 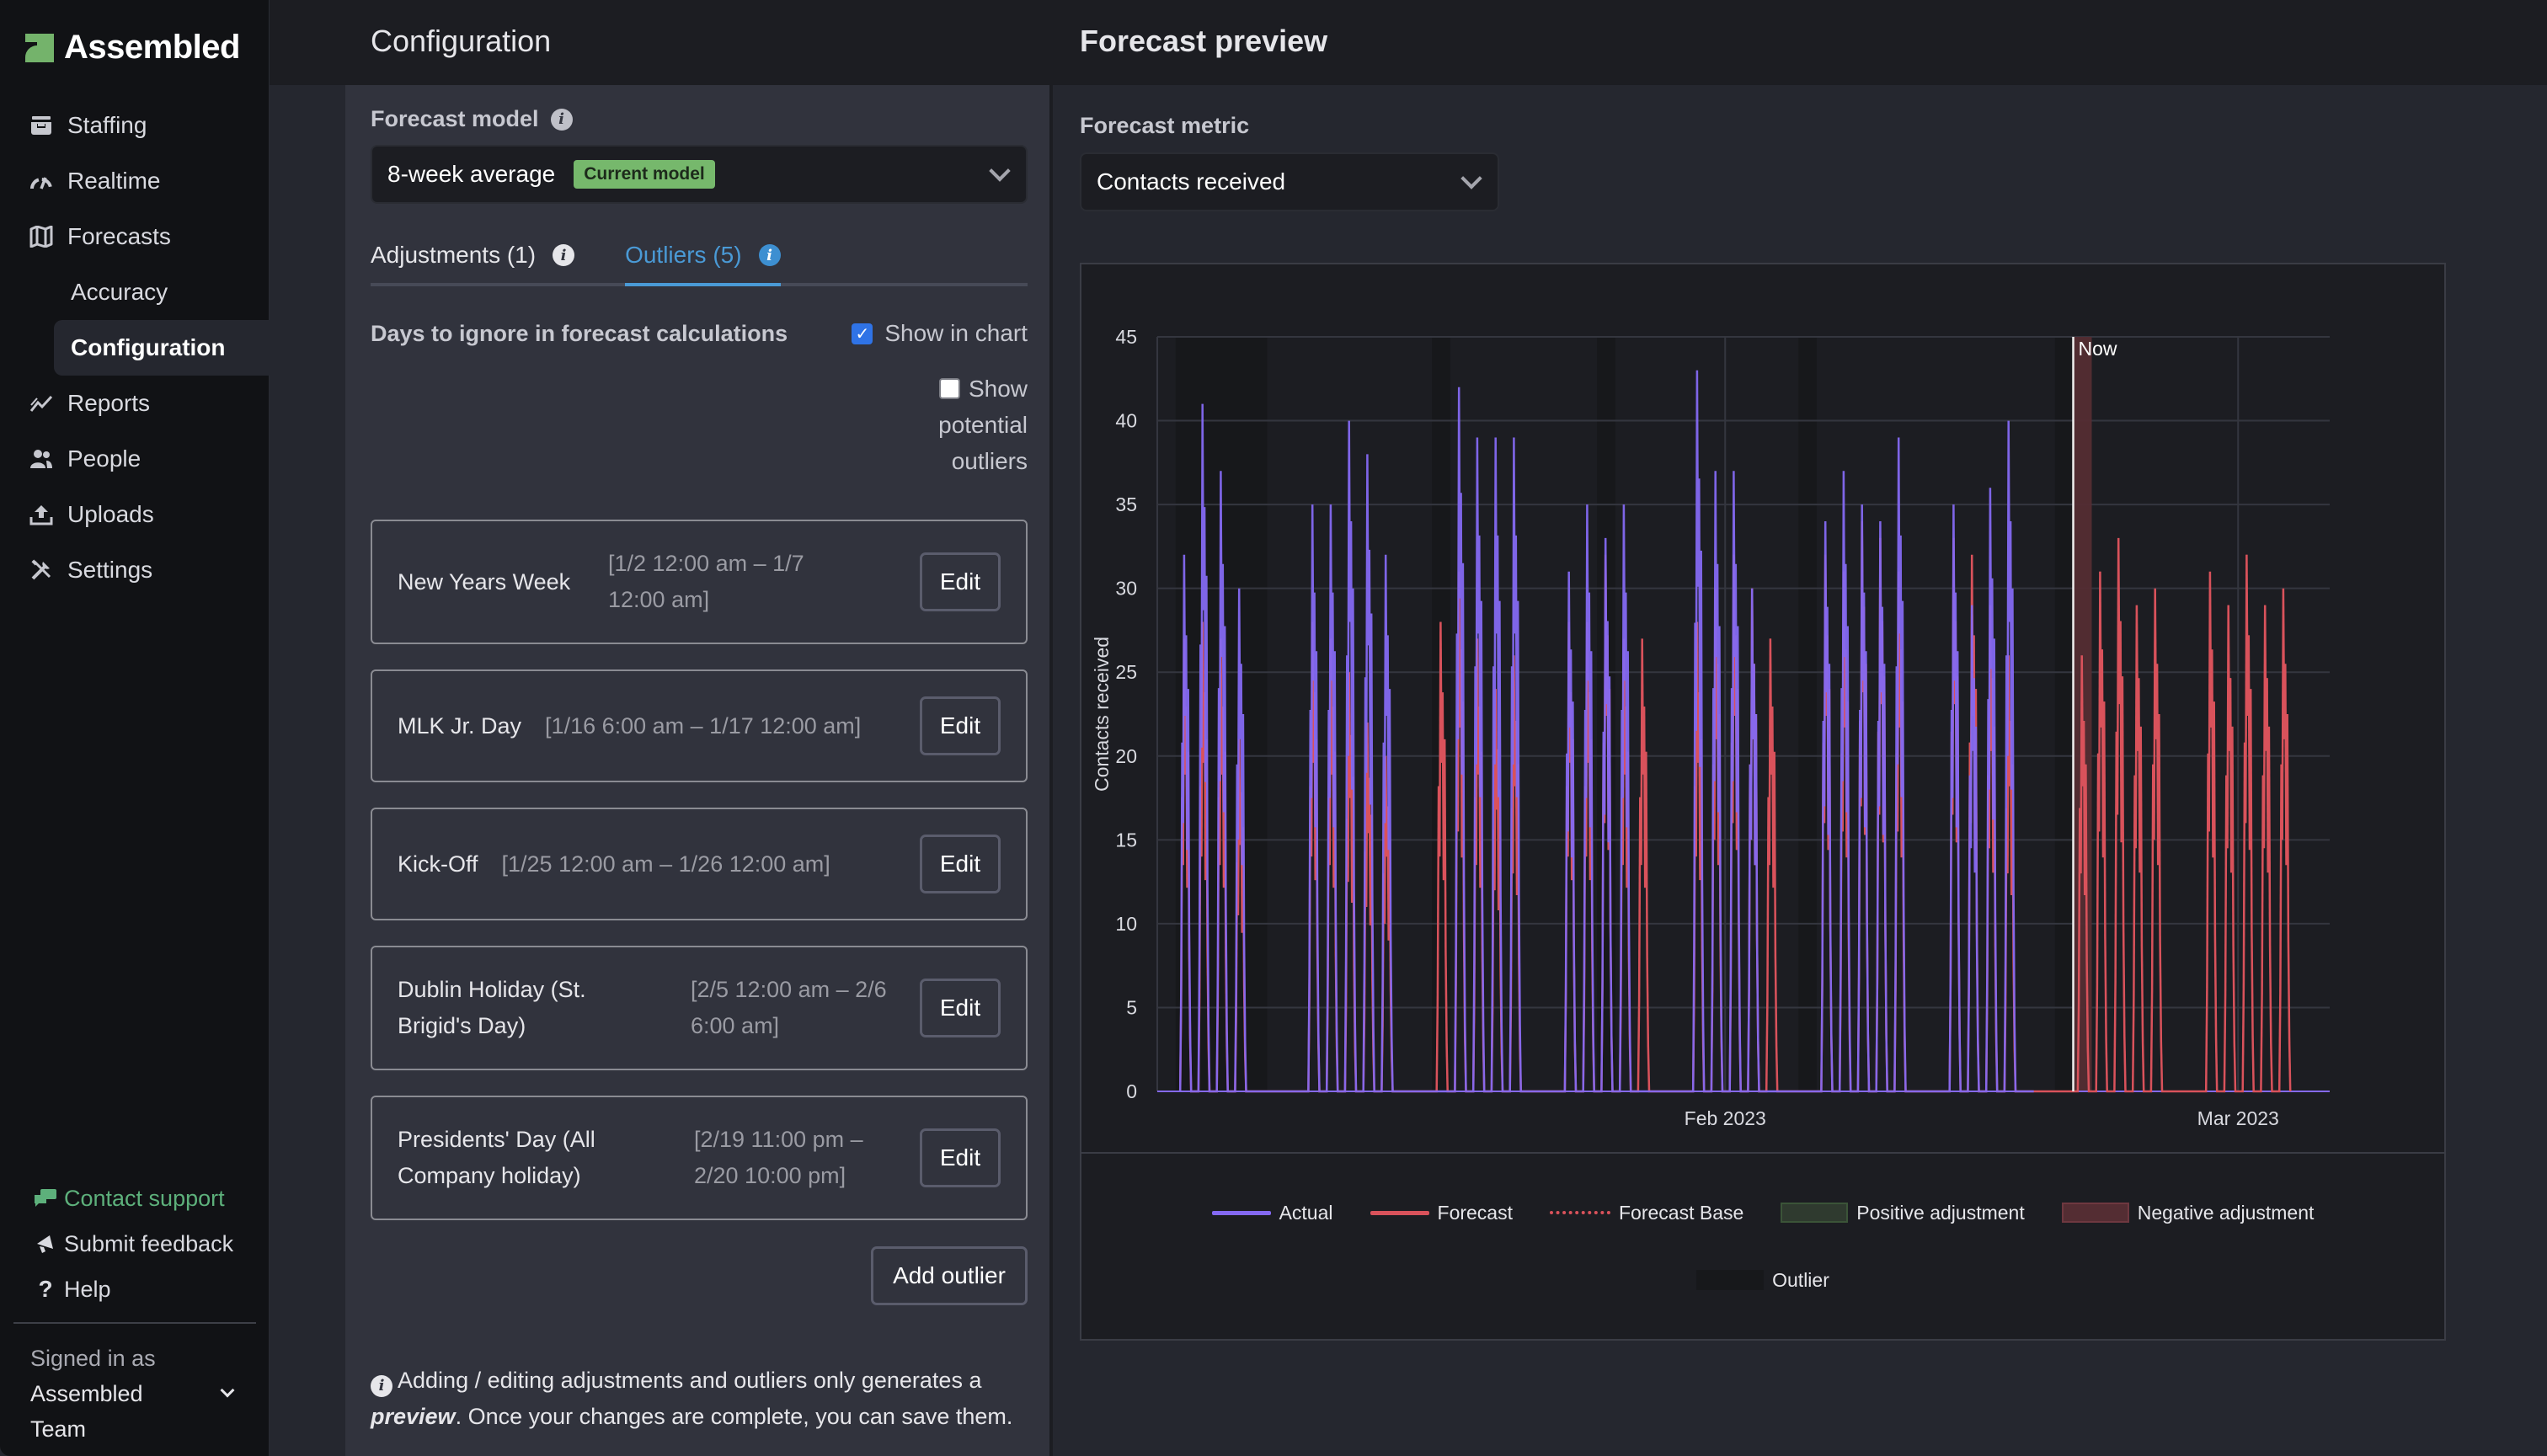 I want to click on submit-feedback-label: Submit feedback, so click(x=149, y=1243).